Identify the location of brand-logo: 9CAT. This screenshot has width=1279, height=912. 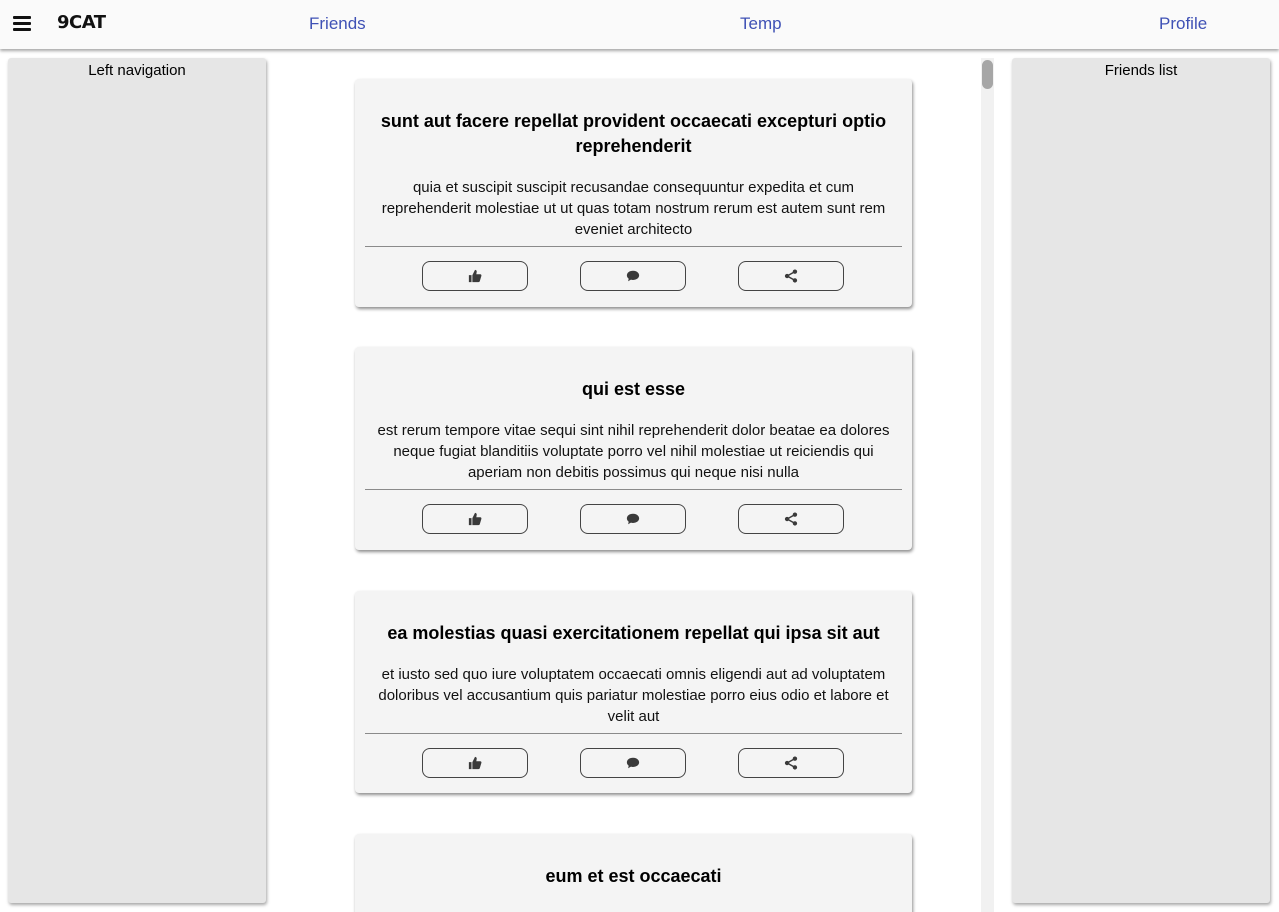
(81, 22).